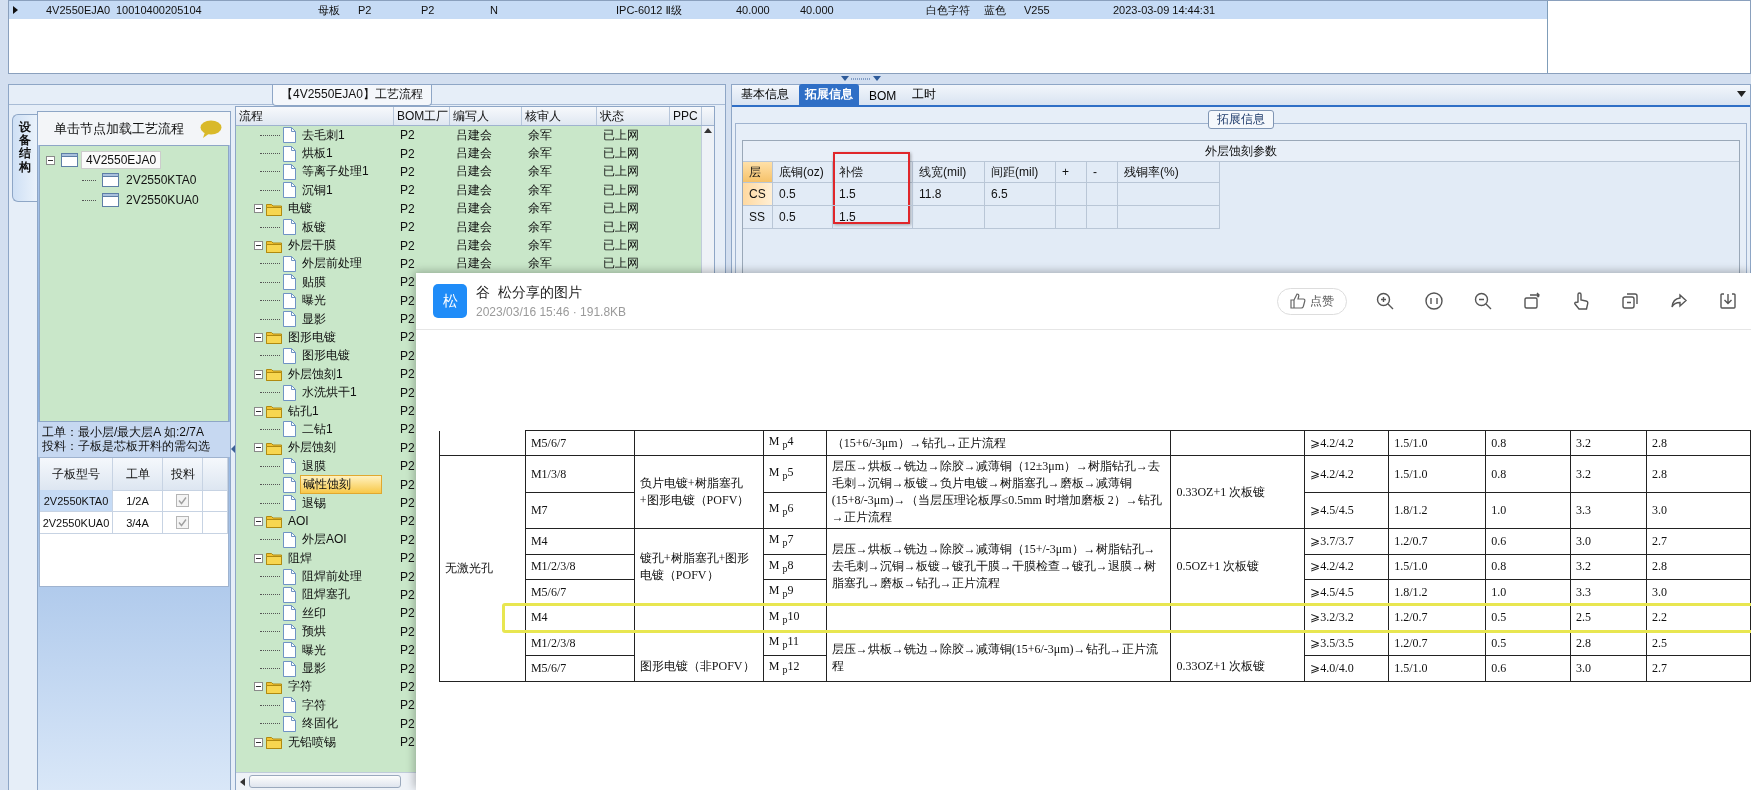  I want to click on tree-item: 2V2550KUA0, so click(162, 200).